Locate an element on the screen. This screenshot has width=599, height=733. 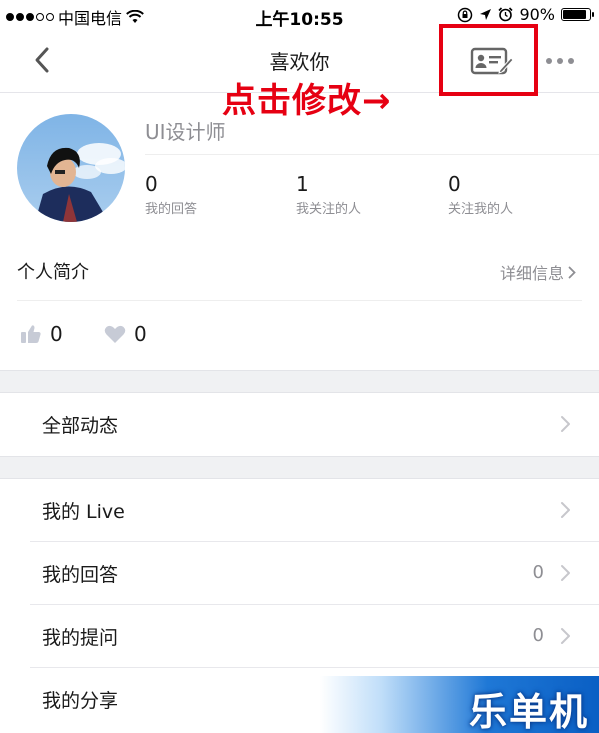
avatar-photo is located at coordinates (71, 168).